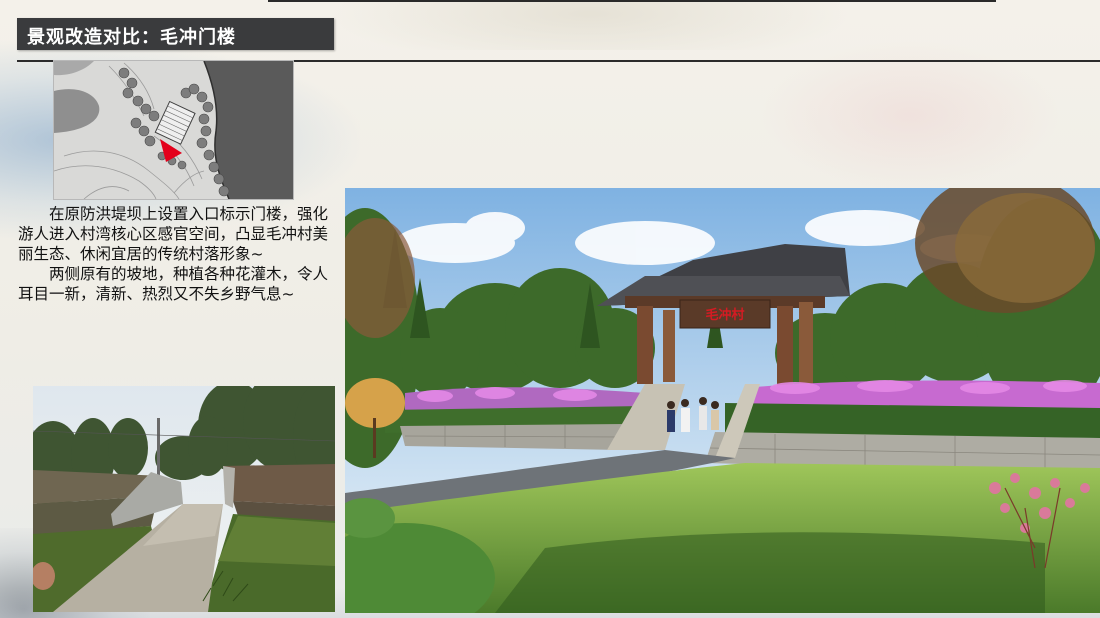 The height and width of the screenshot is (618, 1100). Describe the element at coordinates (910, 115) in the screenshot. I see `pink-ink-wash` at that location.